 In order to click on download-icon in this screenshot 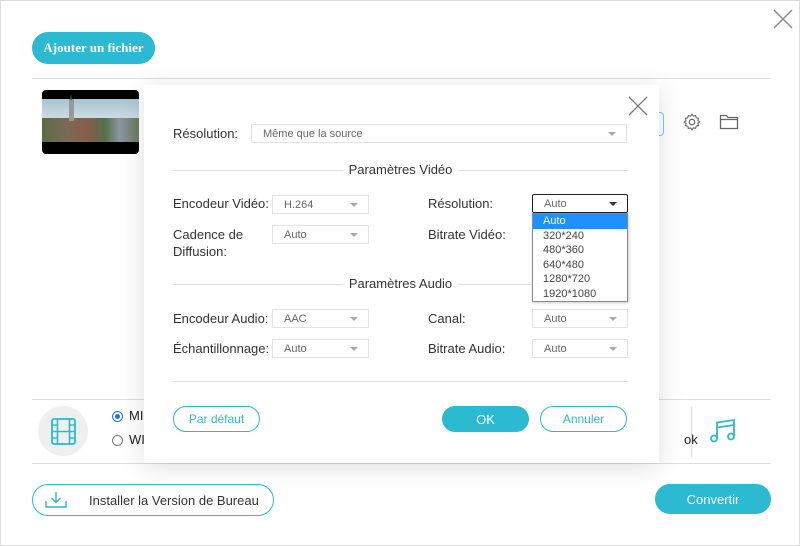, I will do `click(56, 500)`.